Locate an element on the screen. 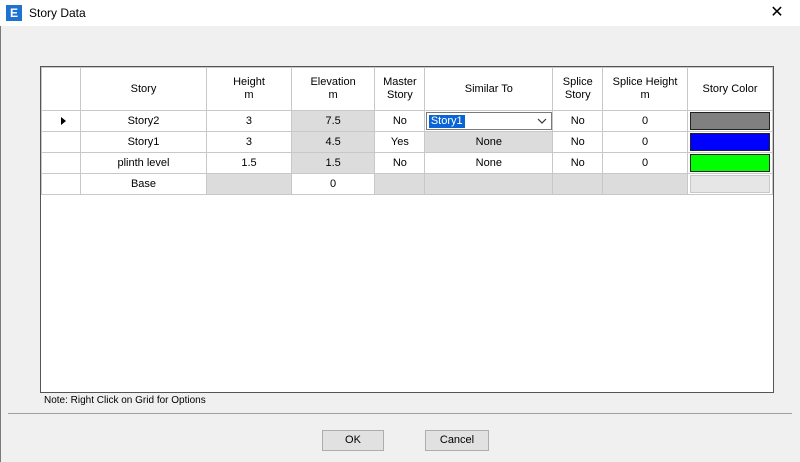  divider is located at coordinates (400, 413).